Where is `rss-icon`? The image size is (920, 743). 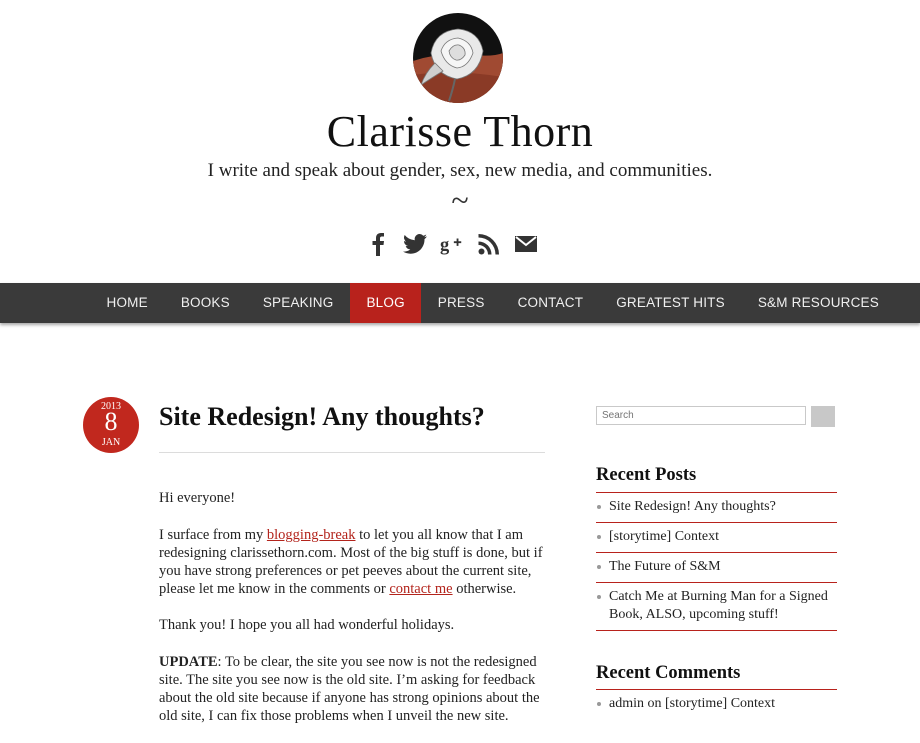 rss-icon is located at coordinates (489, 244).